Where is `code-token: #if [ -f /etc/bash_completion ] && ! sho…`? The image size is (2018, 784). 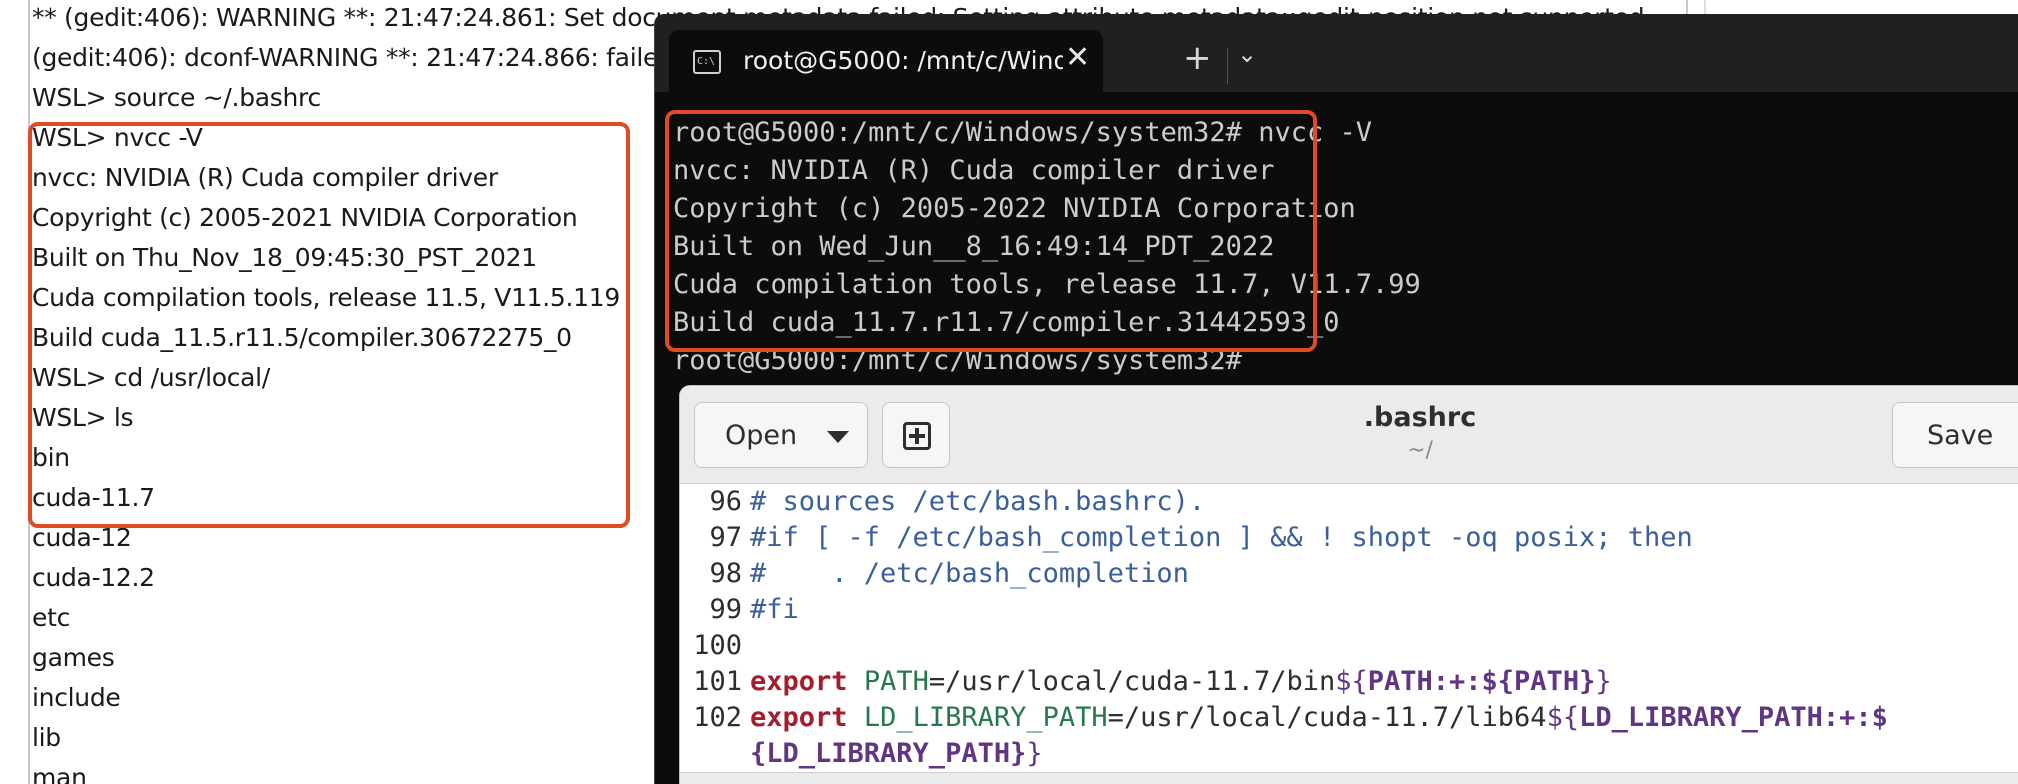
code-token: #if [ -f /etc/bash_completion ] && ! sho… is located at coordinates (1221, 537).